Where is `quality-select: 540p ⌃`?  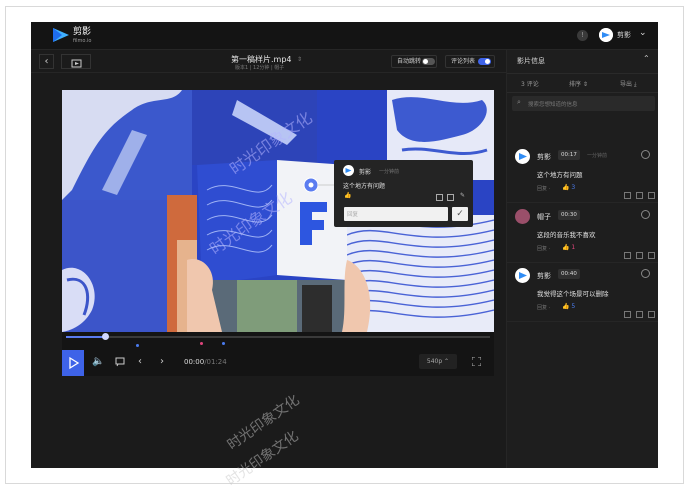
quality-select: 540p ⌃ is located at coordinates (438, 361).